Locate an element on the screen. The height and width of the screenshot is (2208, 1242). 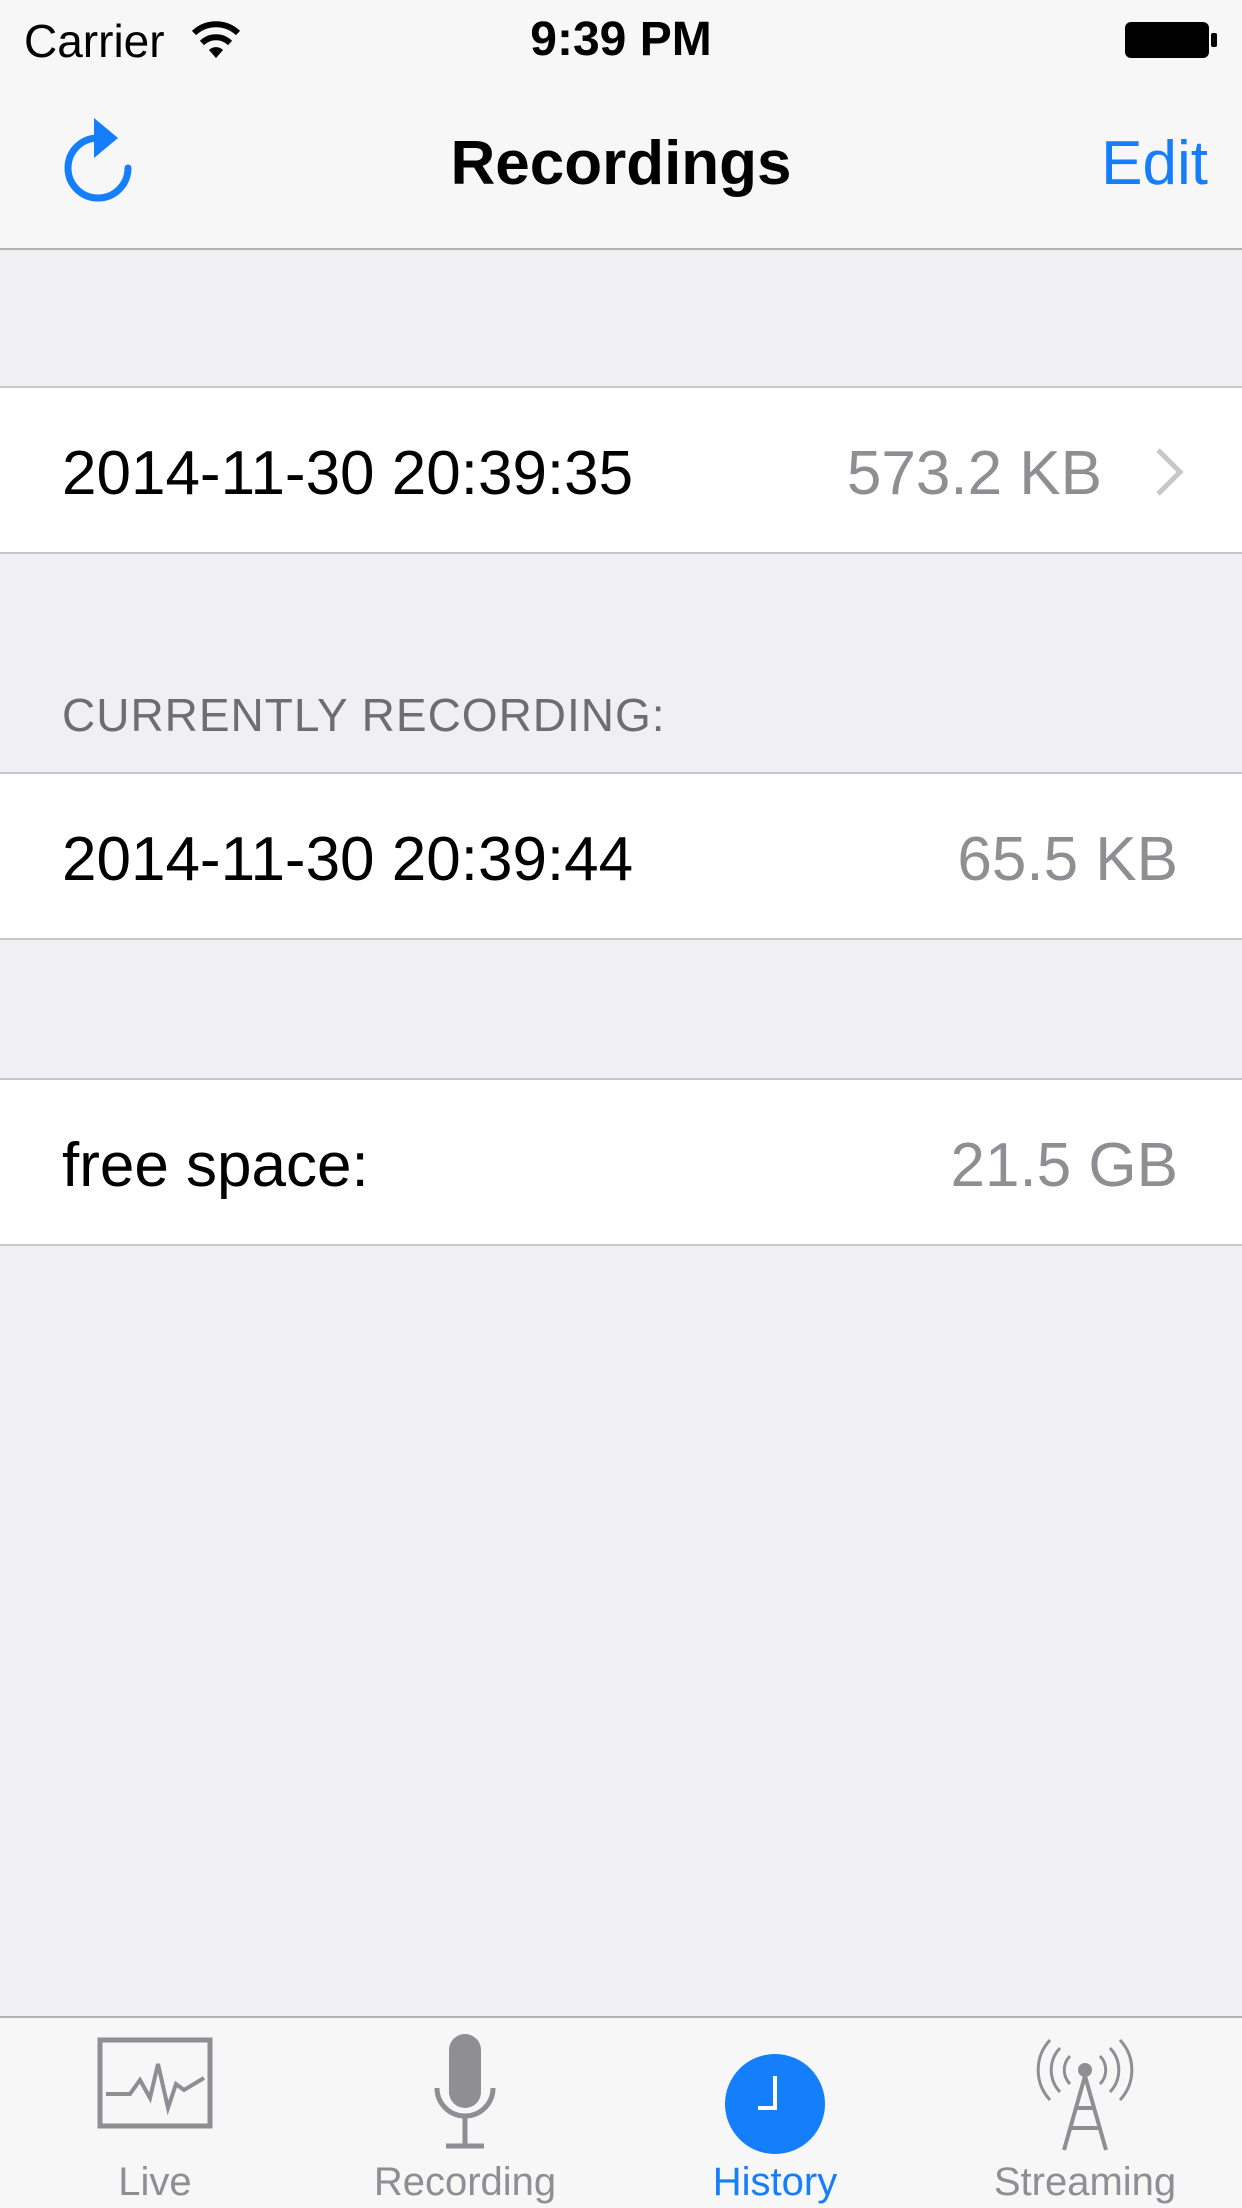
free-space-value: 21.5 GB is located at coordinates (1064, 1165).